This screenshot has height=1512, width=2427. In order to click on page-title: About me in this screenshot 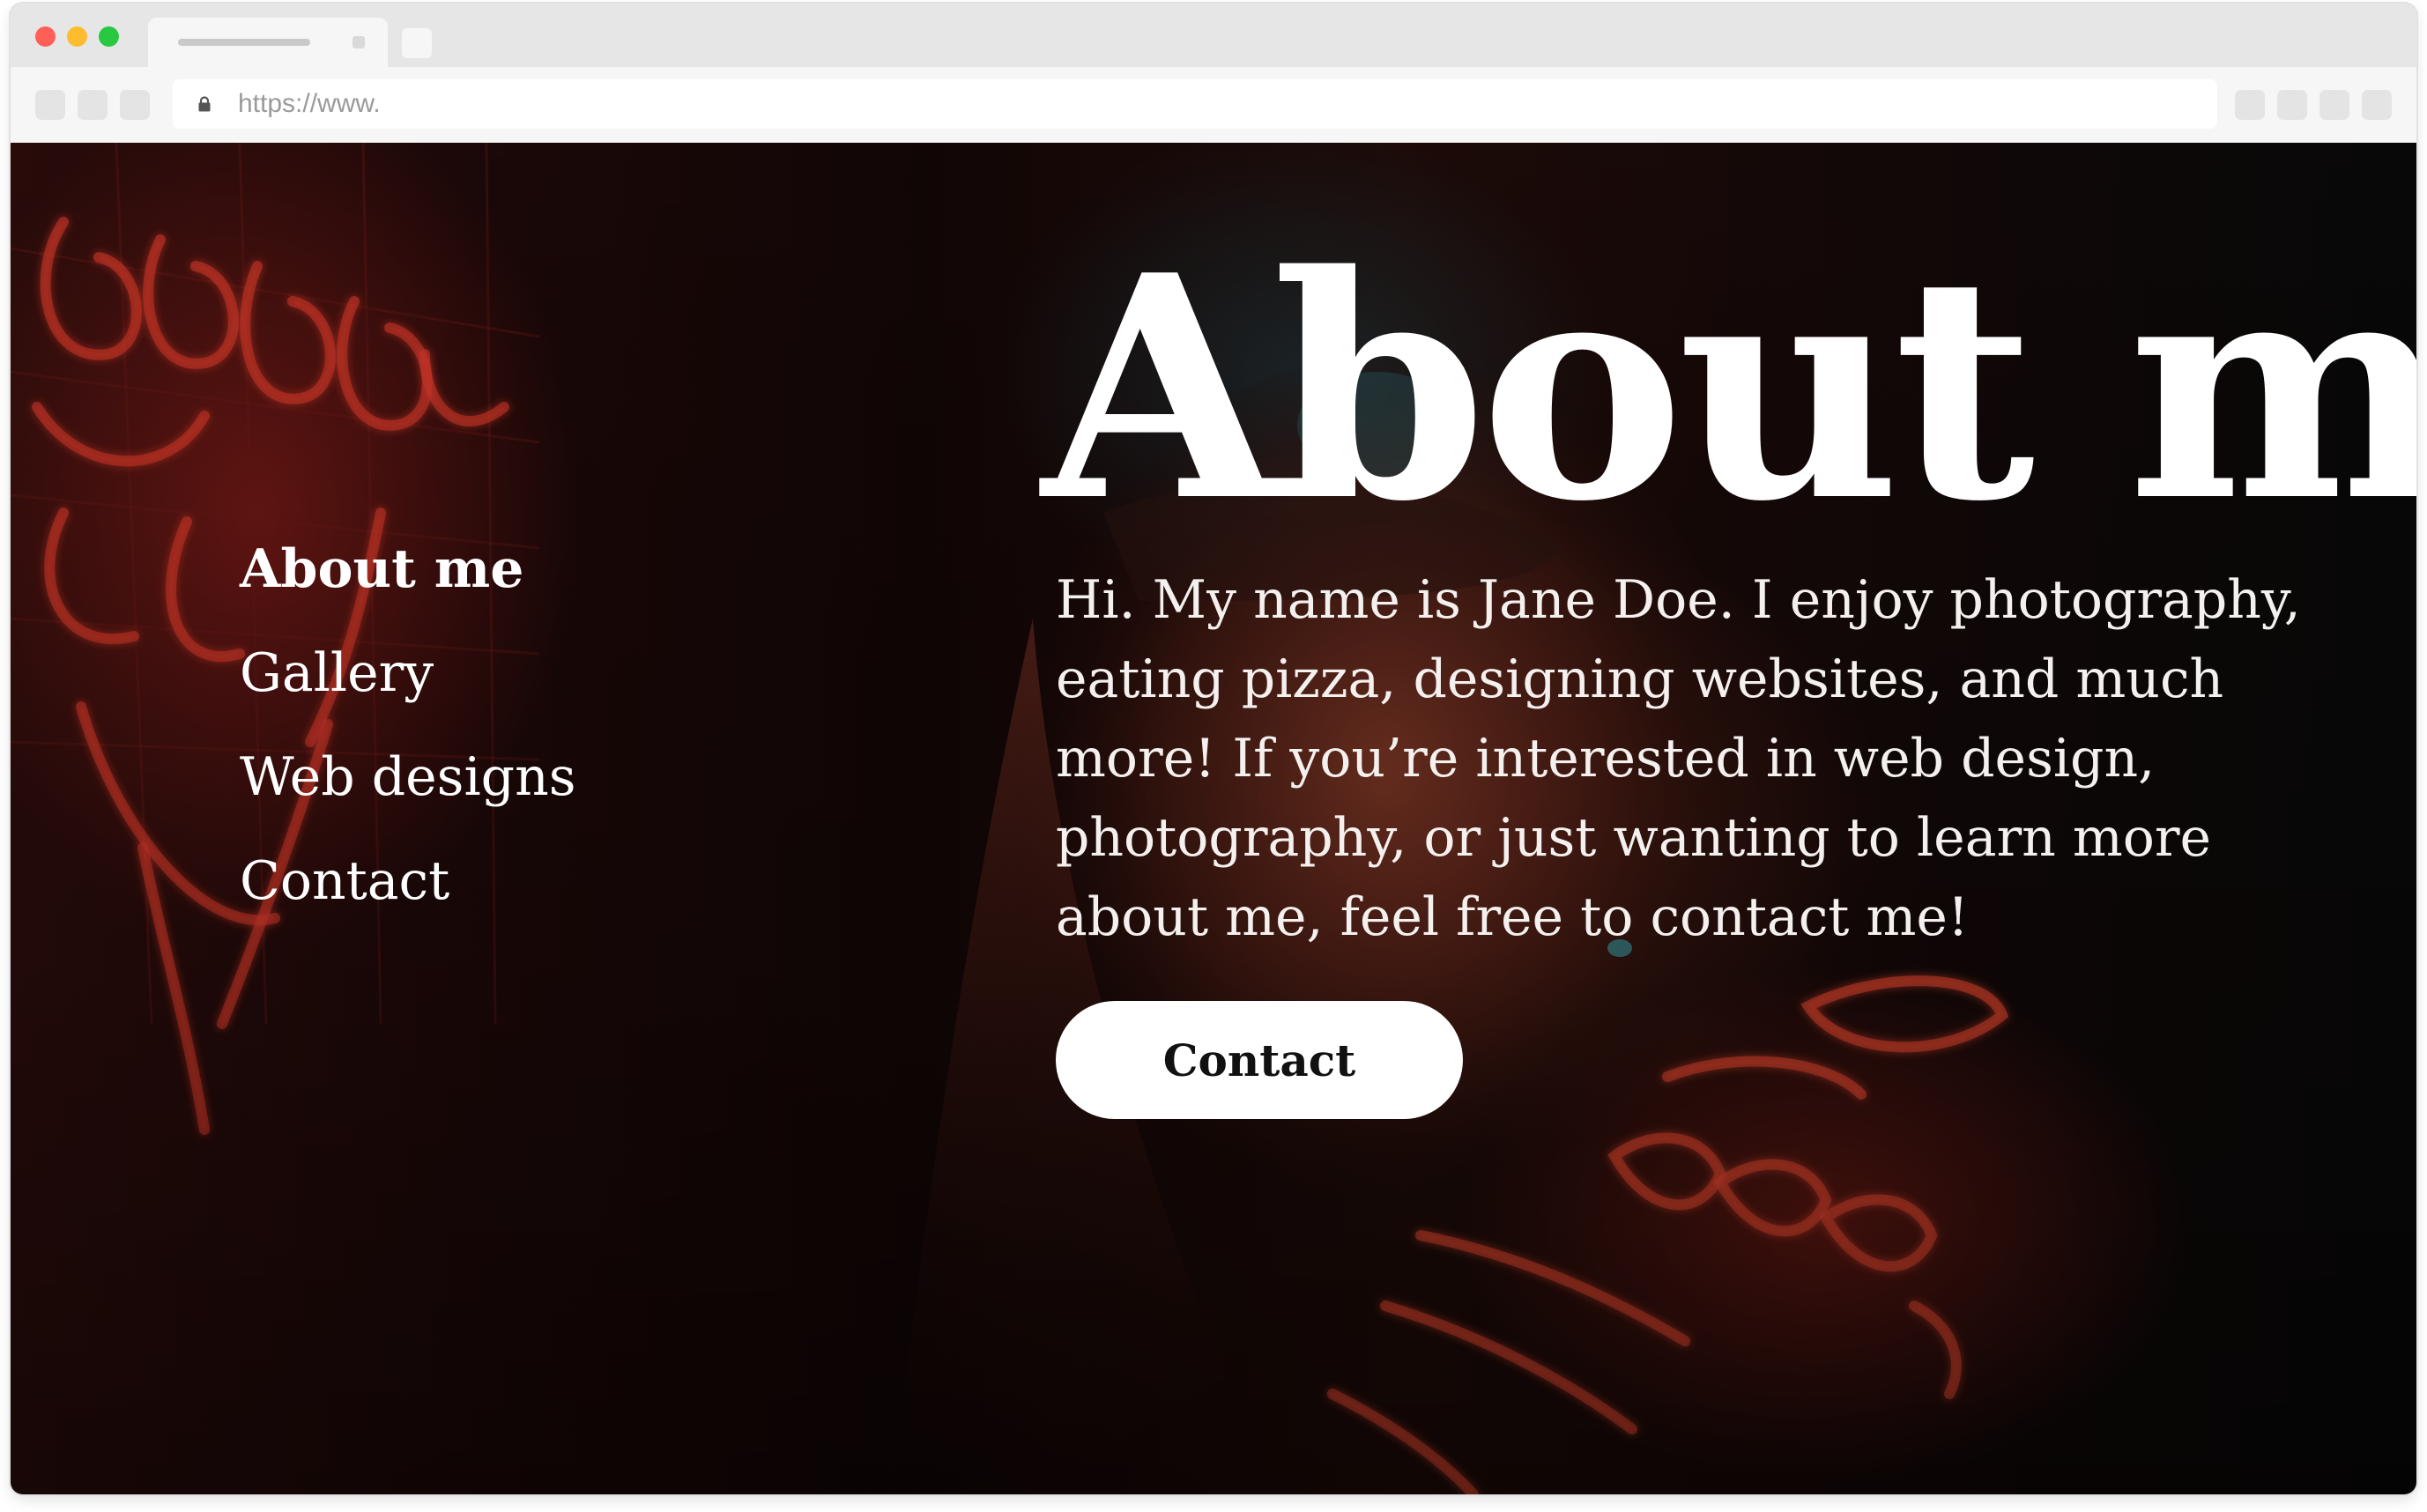, I will do `click(1729, 389)`.